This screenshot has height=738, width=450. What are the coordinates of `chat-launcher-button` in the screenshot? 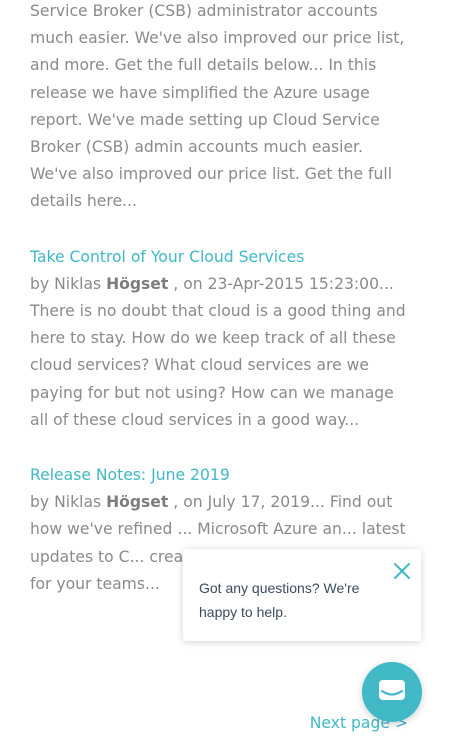 It's located at (392, 692).